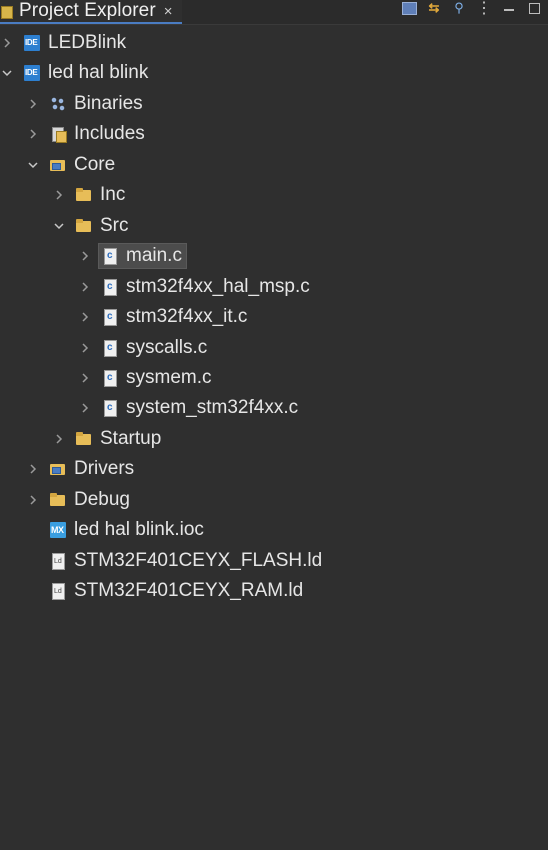 Image resolution: width=548 pixels, height=850 pixels. I want to click on tree-item-syscalls-c: c syscalls.c, so click(274, 348).